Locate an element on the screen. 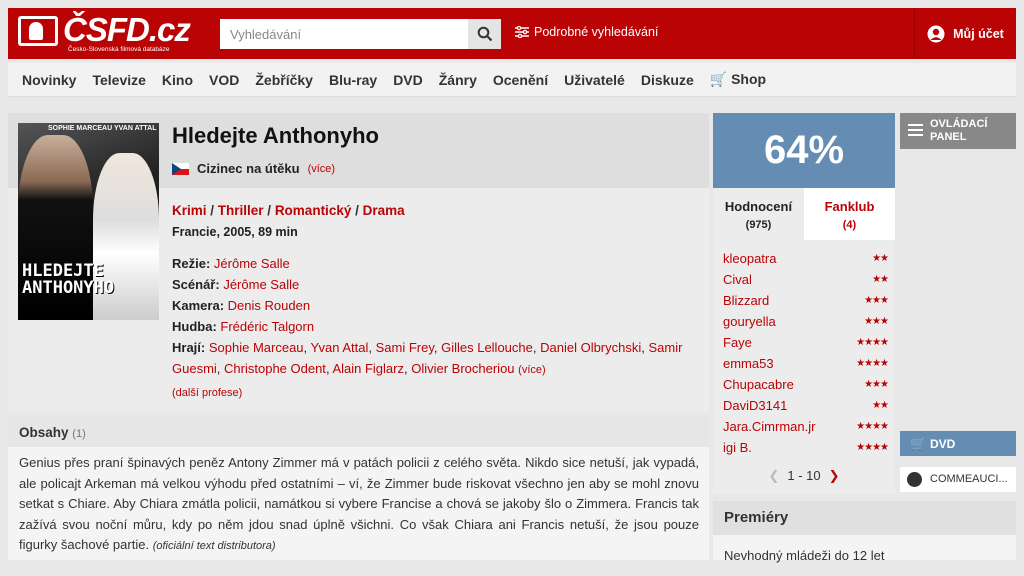  cast-more-link: (více) is located at coordinates (532, 370).